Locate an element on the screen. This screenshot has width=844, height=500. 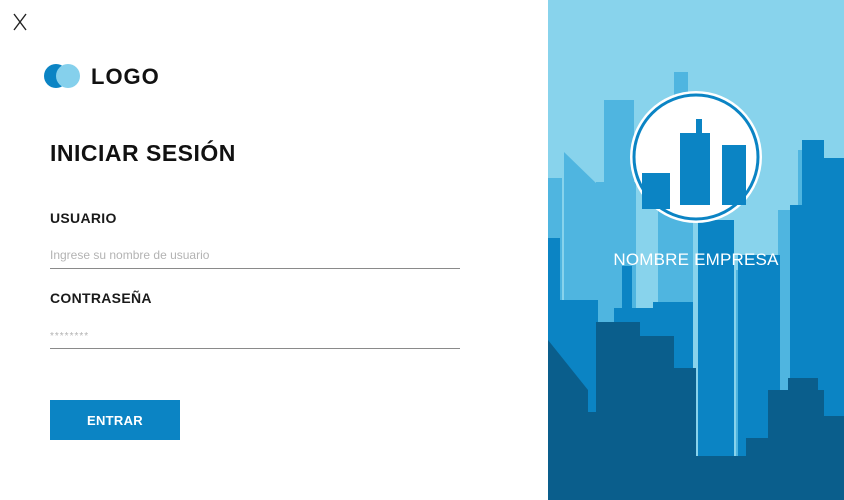
close-icon is located at coordinates (20, 22).